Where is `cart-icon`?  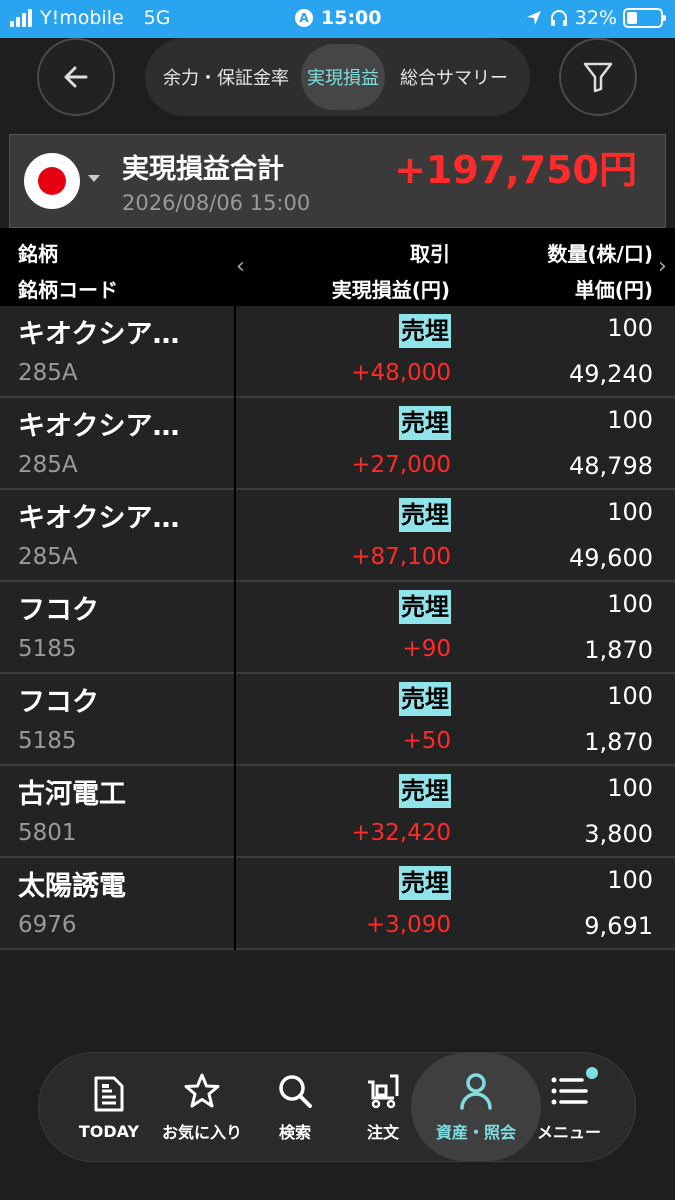 cart-icon is located at coordinates (383, 1091).